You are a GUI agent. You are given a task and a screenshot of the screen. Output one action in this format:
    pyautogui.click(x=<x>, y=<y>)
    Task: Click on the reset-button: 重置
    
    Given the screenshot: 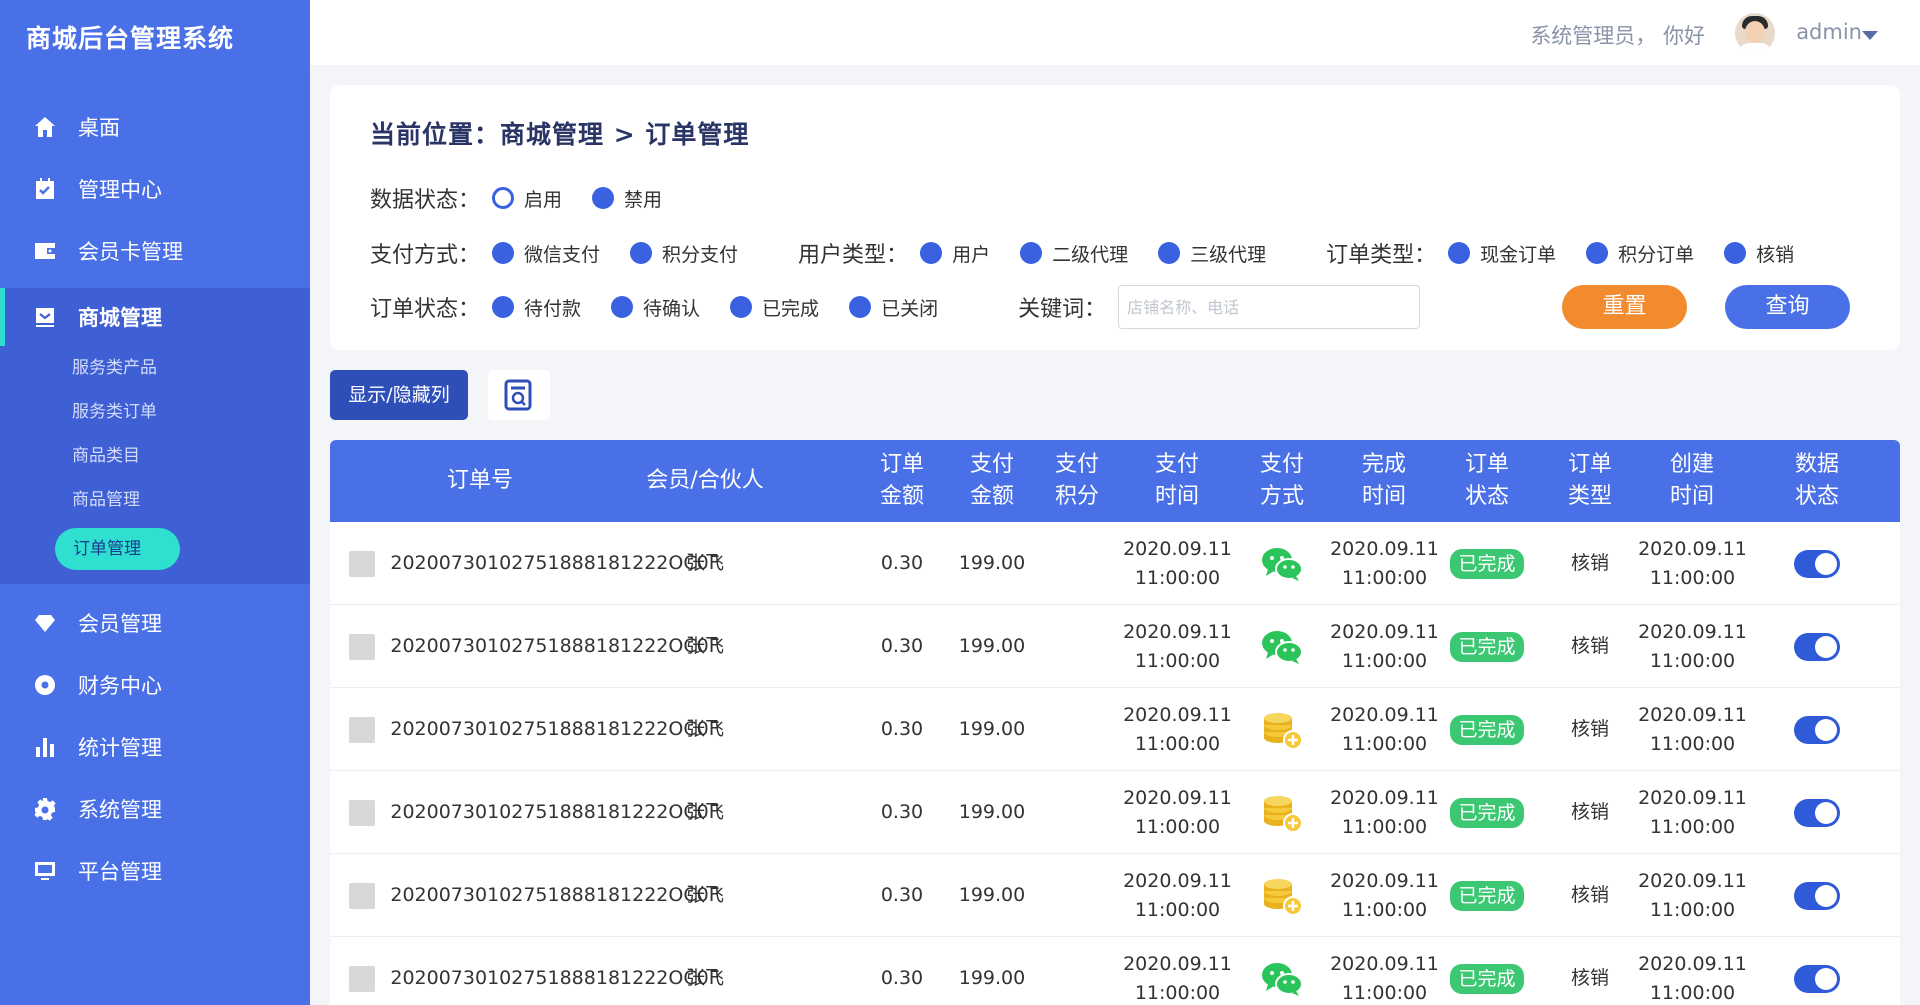 What is the action you would take?
    pyautogui.click(x=1624, y=307)
    